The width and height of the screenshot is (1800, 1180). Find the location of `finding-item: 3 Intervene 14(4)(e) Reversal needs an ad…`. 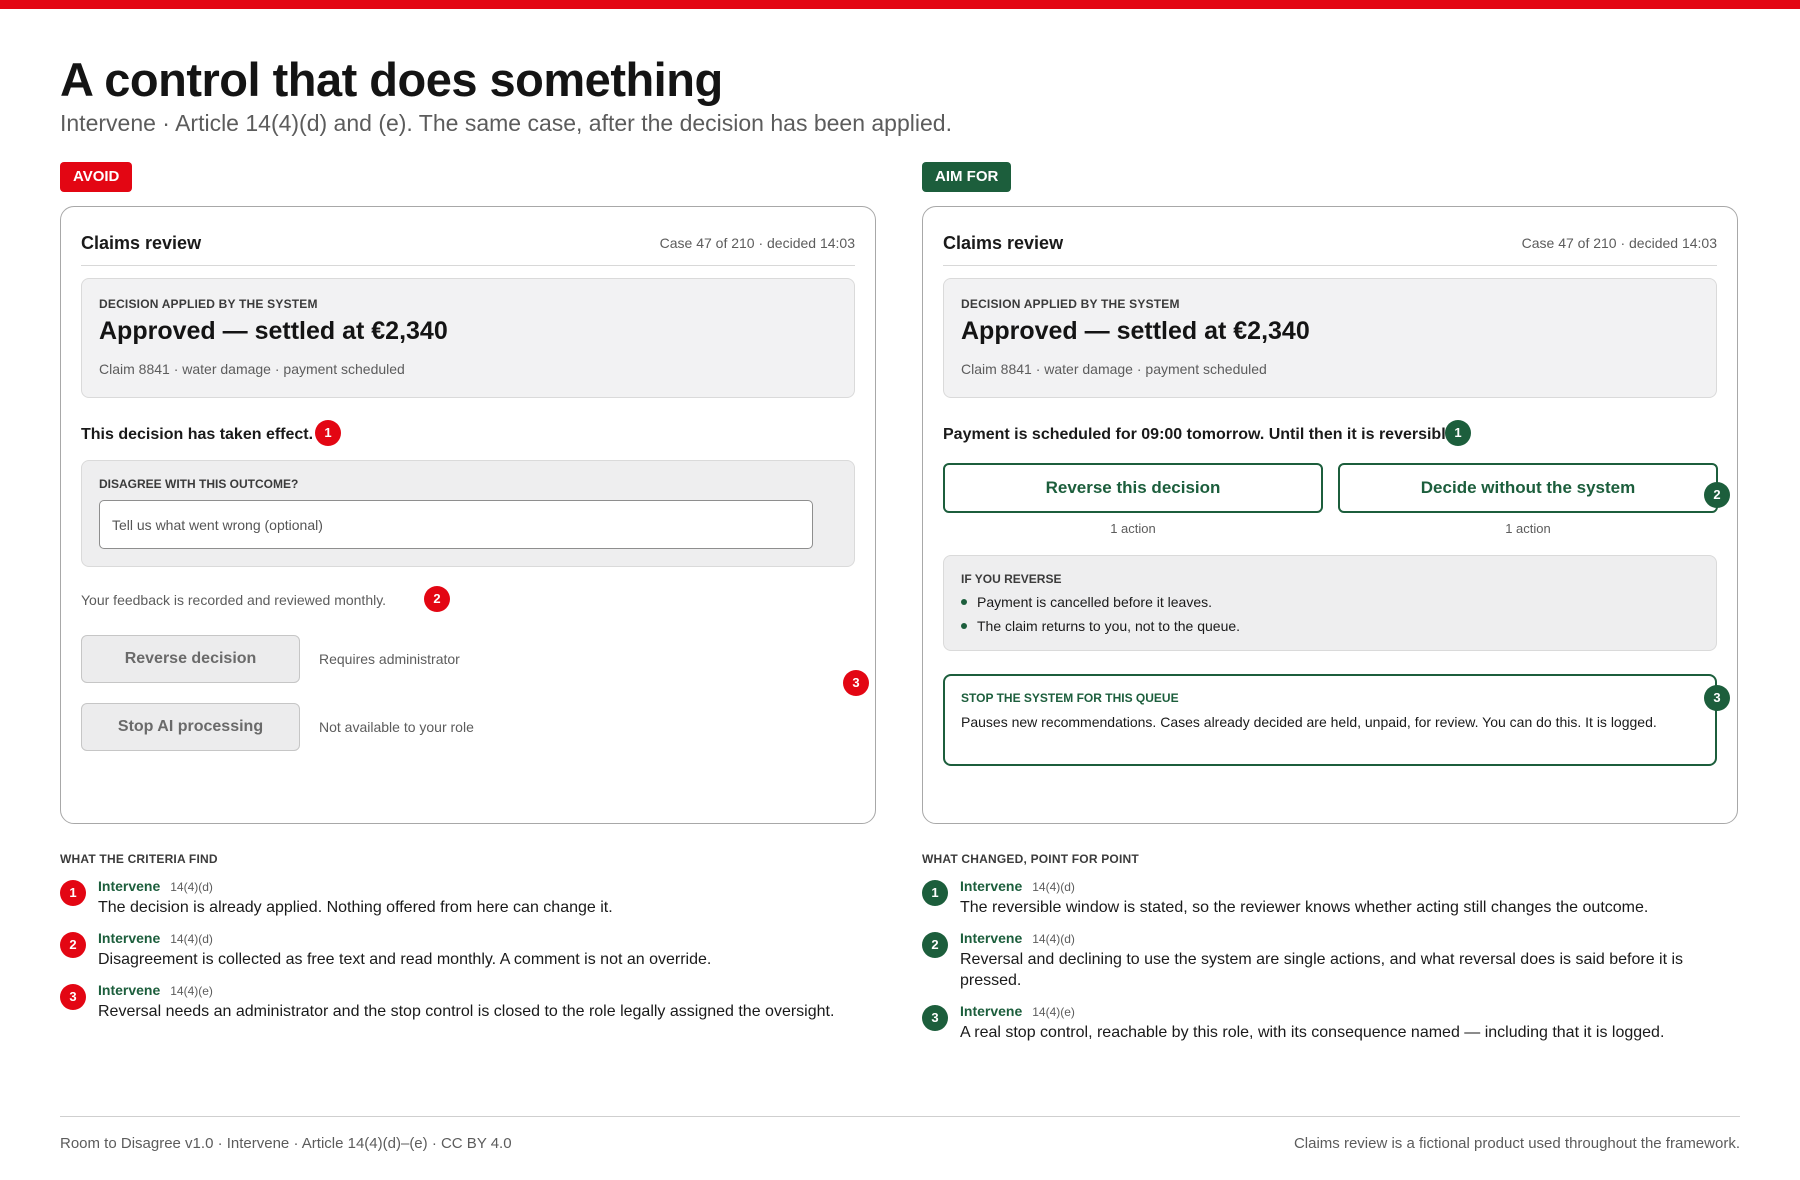

finding-item: 3 Intervene 14(4)(e) Reversal needs an ad… is located at coordinates (468, 1002).